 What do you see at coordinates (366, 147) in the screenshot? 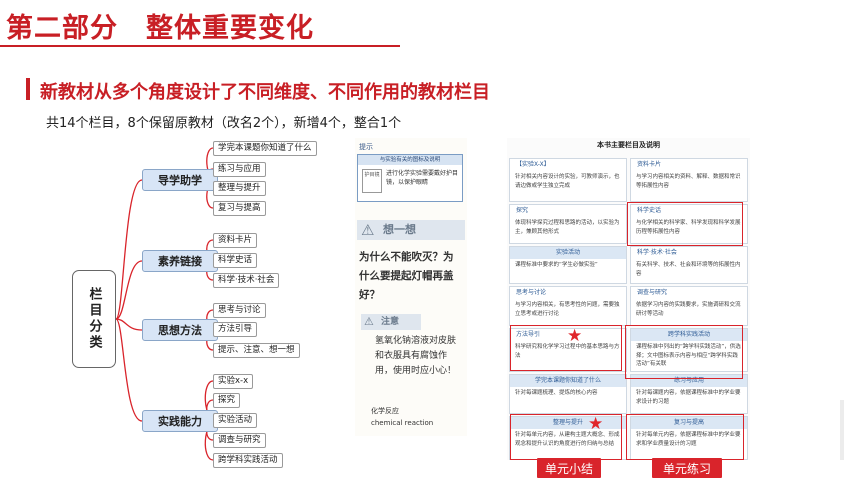
I see `tip-heading: 提示` at bounding box center [366, 147].